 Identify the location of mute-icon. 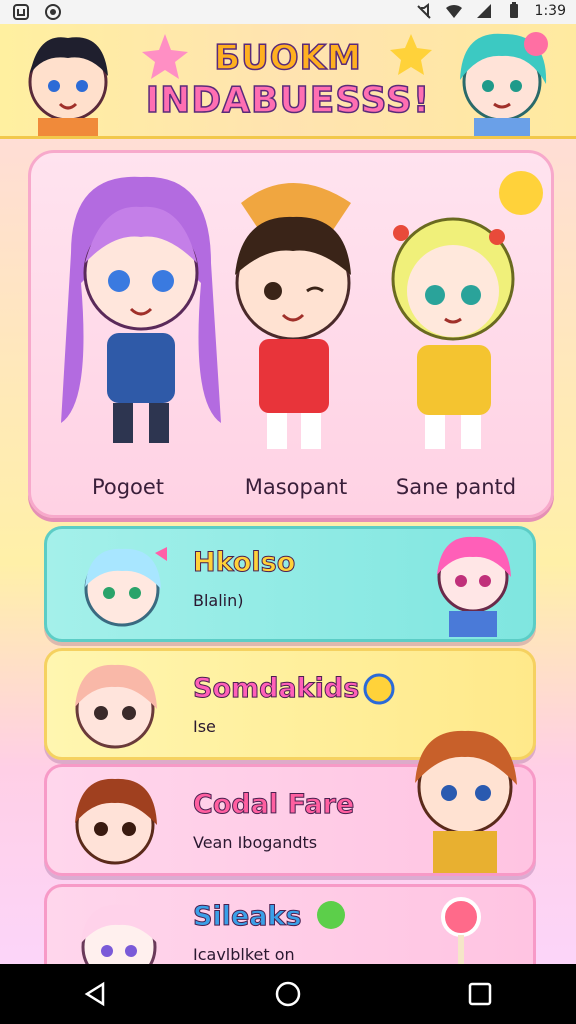
(423, 11).